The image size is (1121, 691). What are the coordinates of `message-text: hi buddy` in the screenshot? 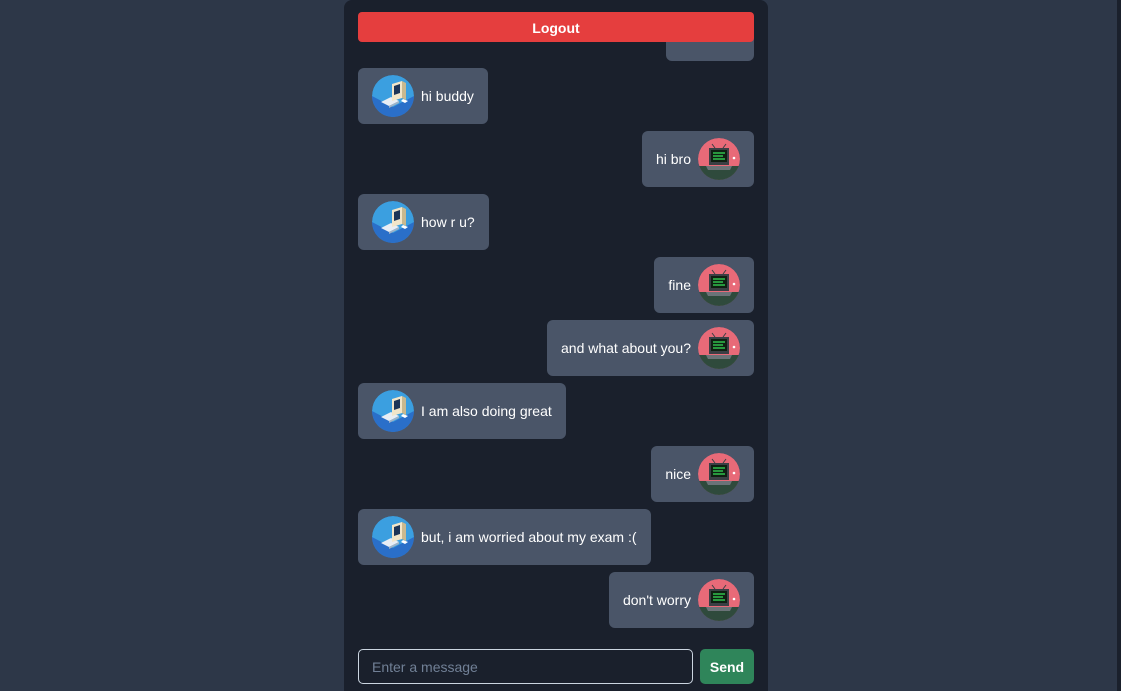 It's located at (447, 96).